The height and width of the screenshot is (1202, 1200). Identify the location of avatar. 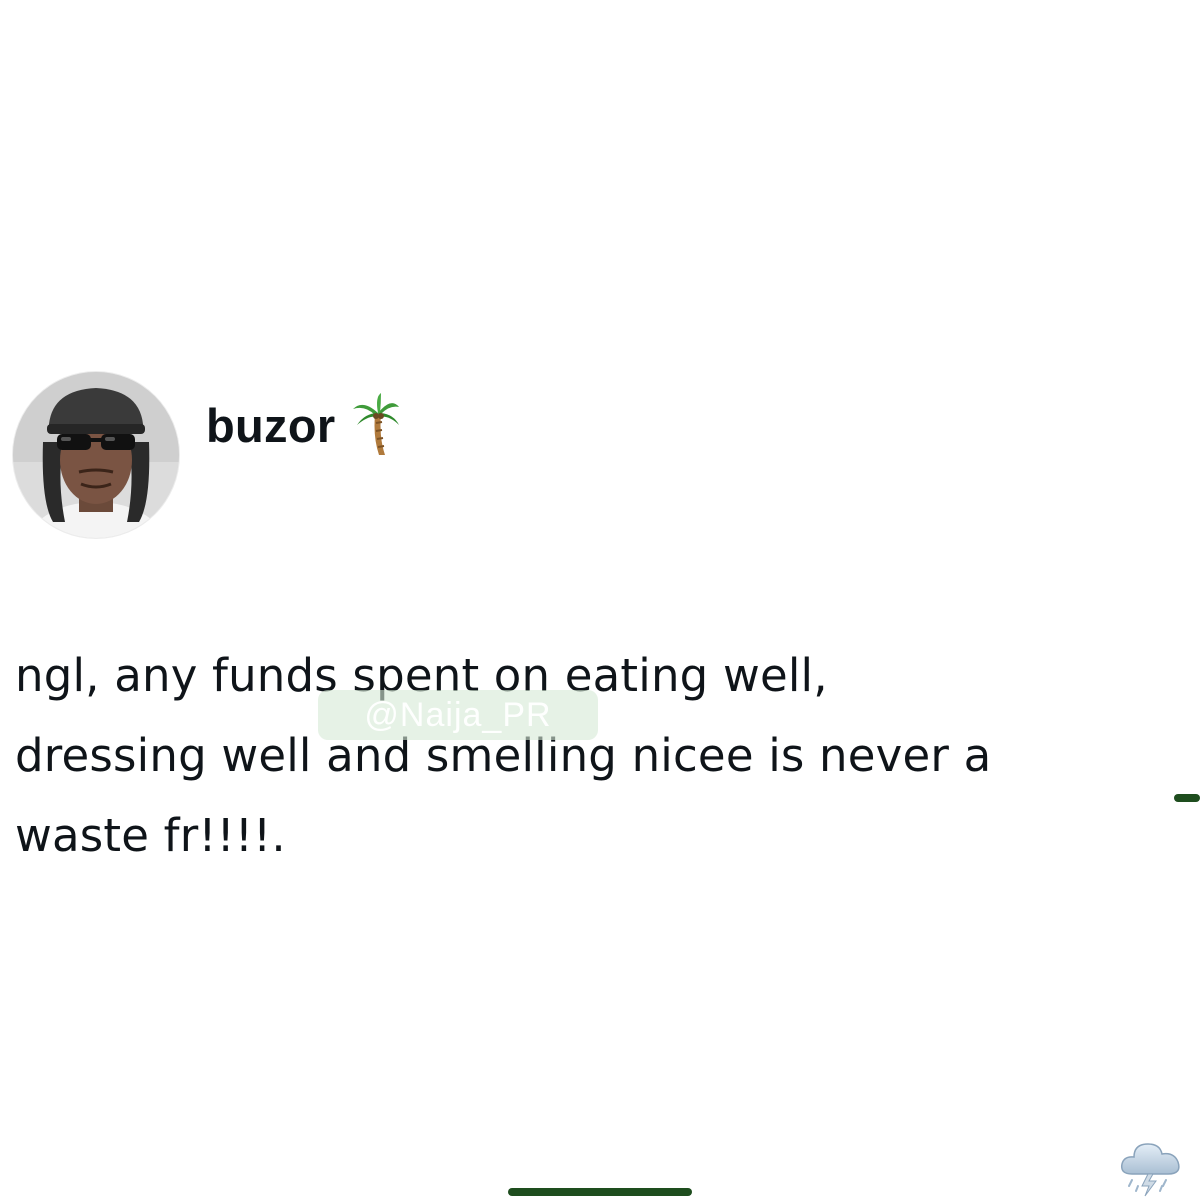
(96, 455).